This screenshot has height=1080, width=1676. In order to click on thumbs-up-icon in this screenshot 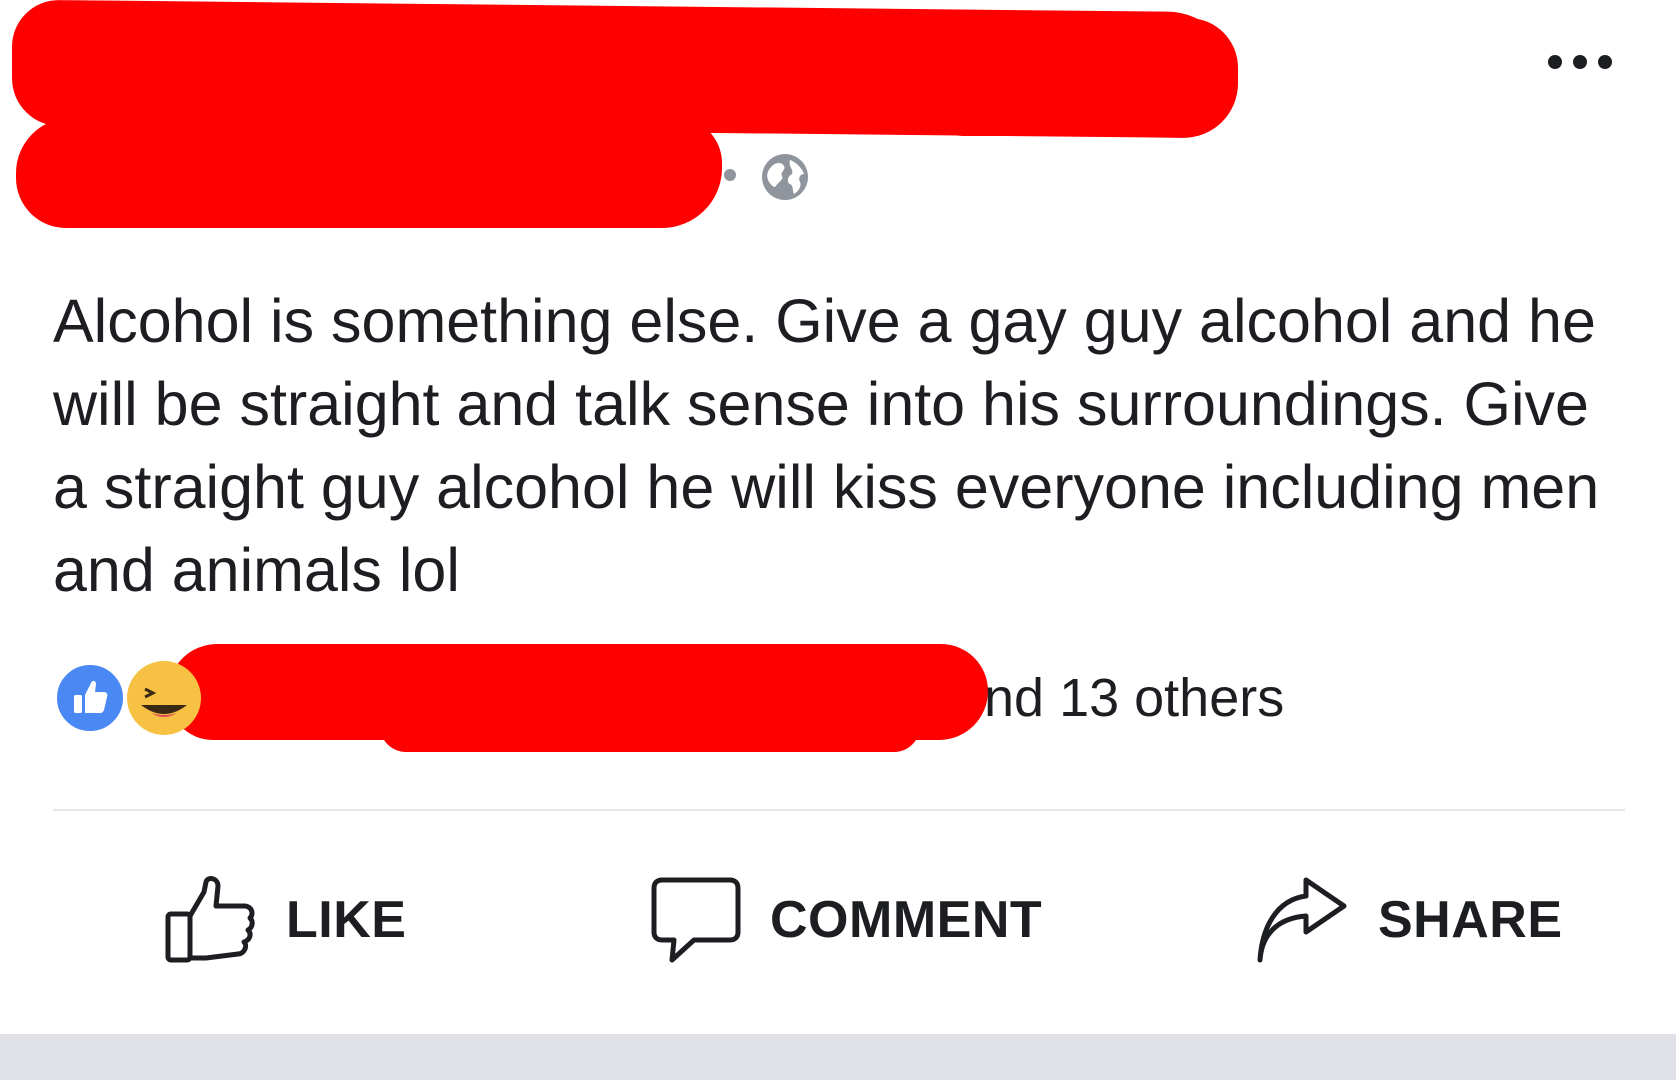, I will do `click(210, 919)`.